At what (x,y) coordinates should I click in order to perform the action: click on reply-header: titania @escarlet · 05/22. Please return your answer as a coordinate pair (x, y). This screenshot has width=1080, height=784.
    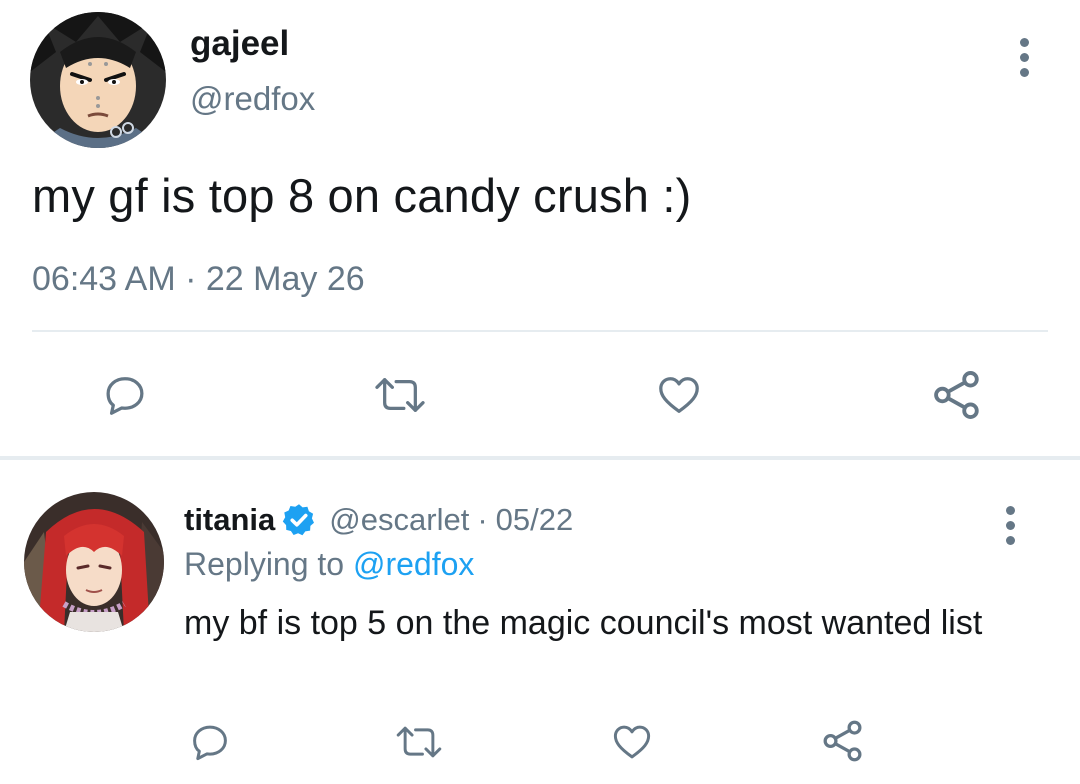
    Looking at the image, I should click on (378, 520).